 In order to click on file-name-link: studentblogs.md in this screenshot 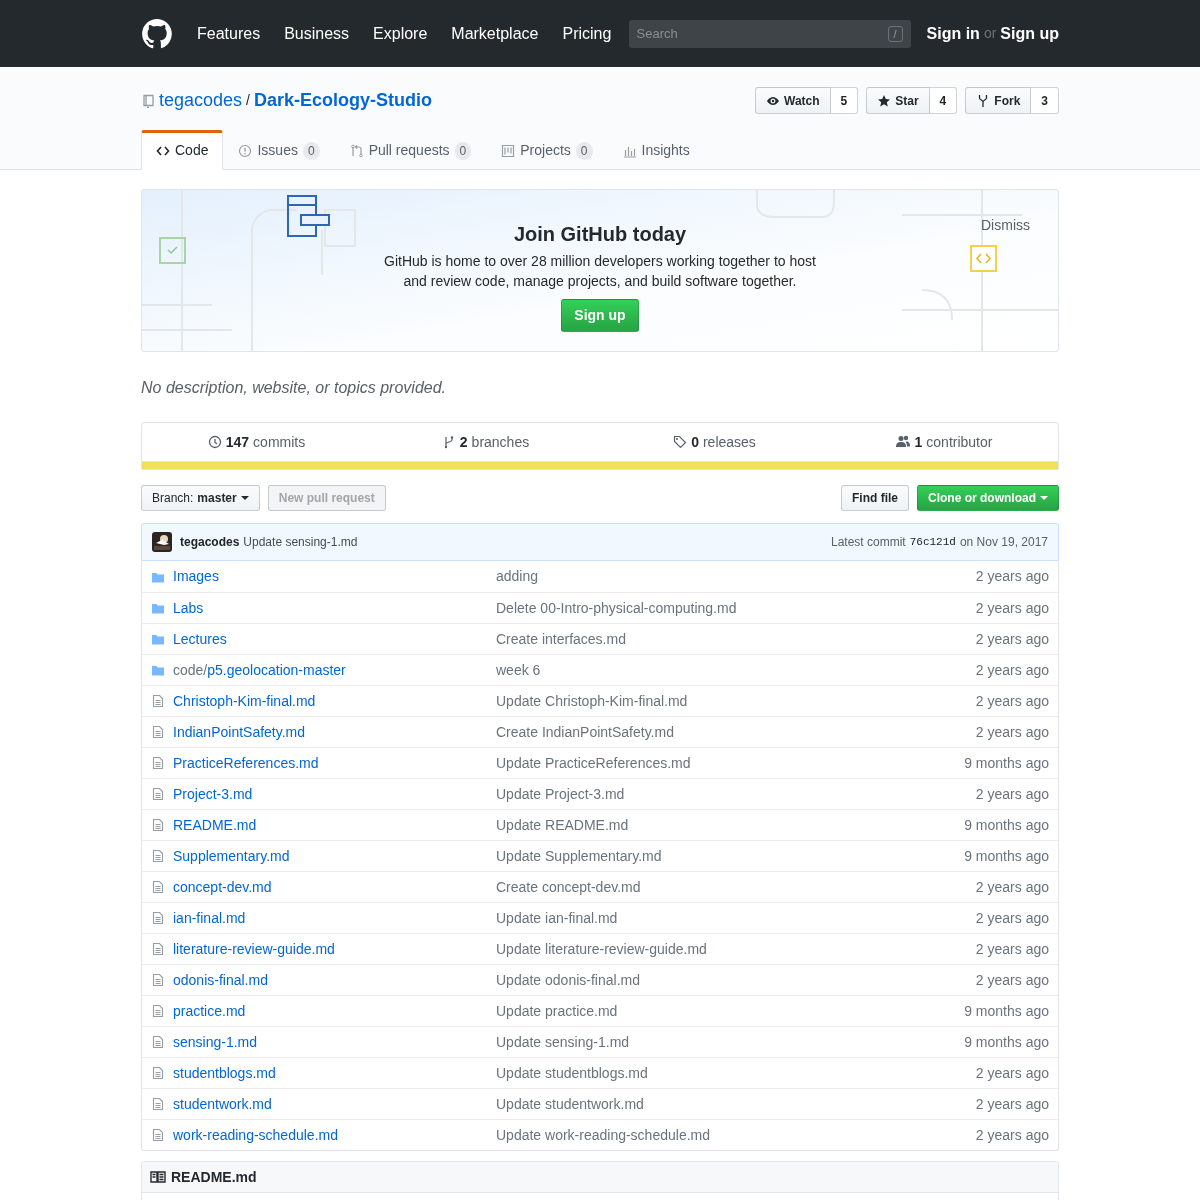, I will do `click(224, 1073)`.